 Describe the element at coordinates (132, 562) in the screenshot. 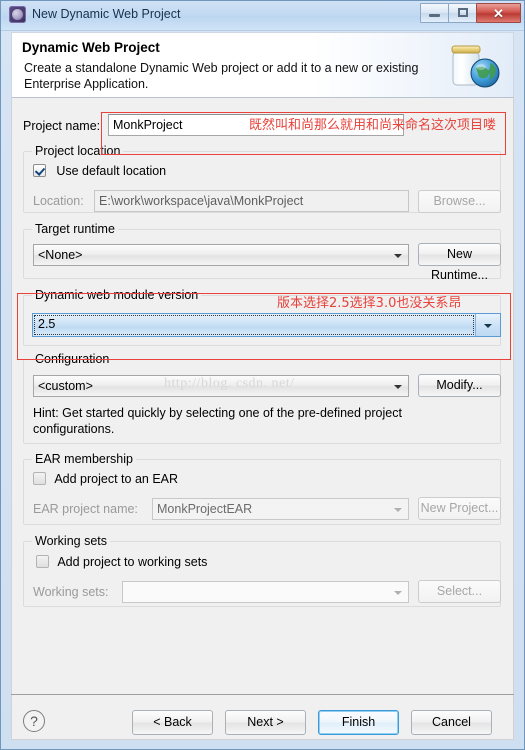

I see `add-project-to-working-sets-label: Add project to working sets` at that location.